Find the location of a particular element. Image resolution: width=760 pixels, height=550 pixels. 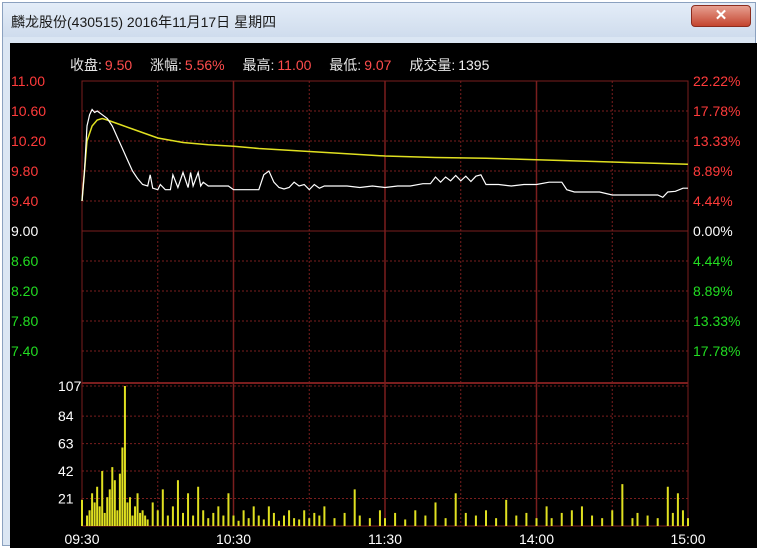

y-tick-right: 0.00% is located at coordinates (713, 231).